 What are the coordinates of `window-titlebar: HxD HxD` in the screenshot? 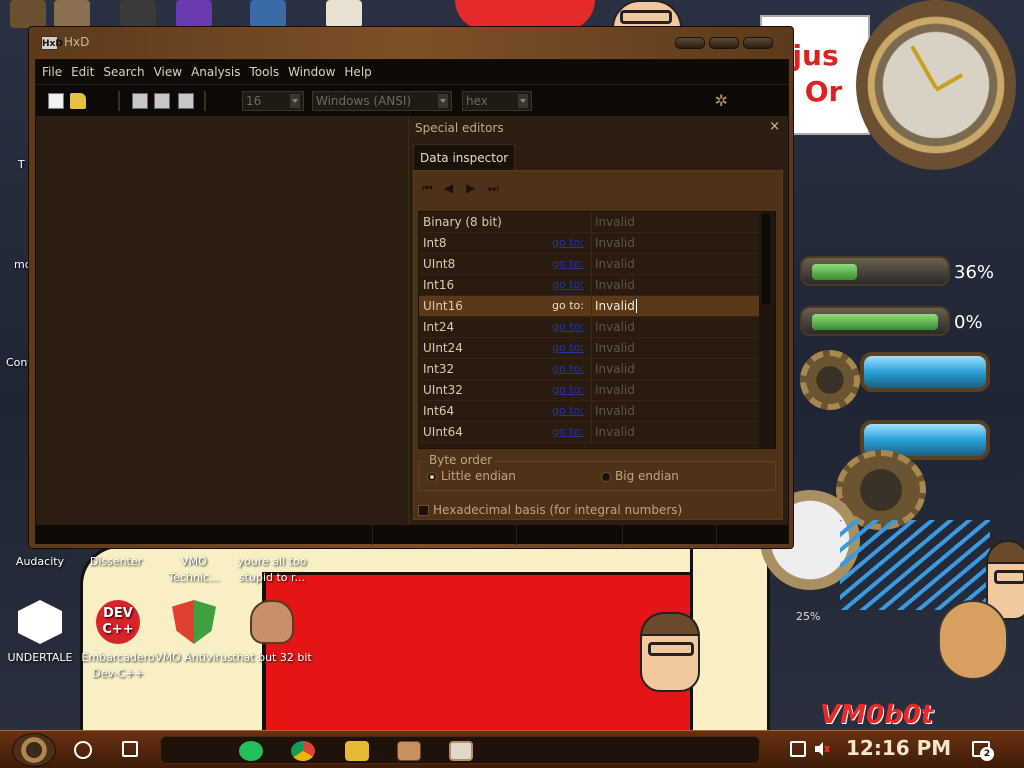 It's located at (411, 43).